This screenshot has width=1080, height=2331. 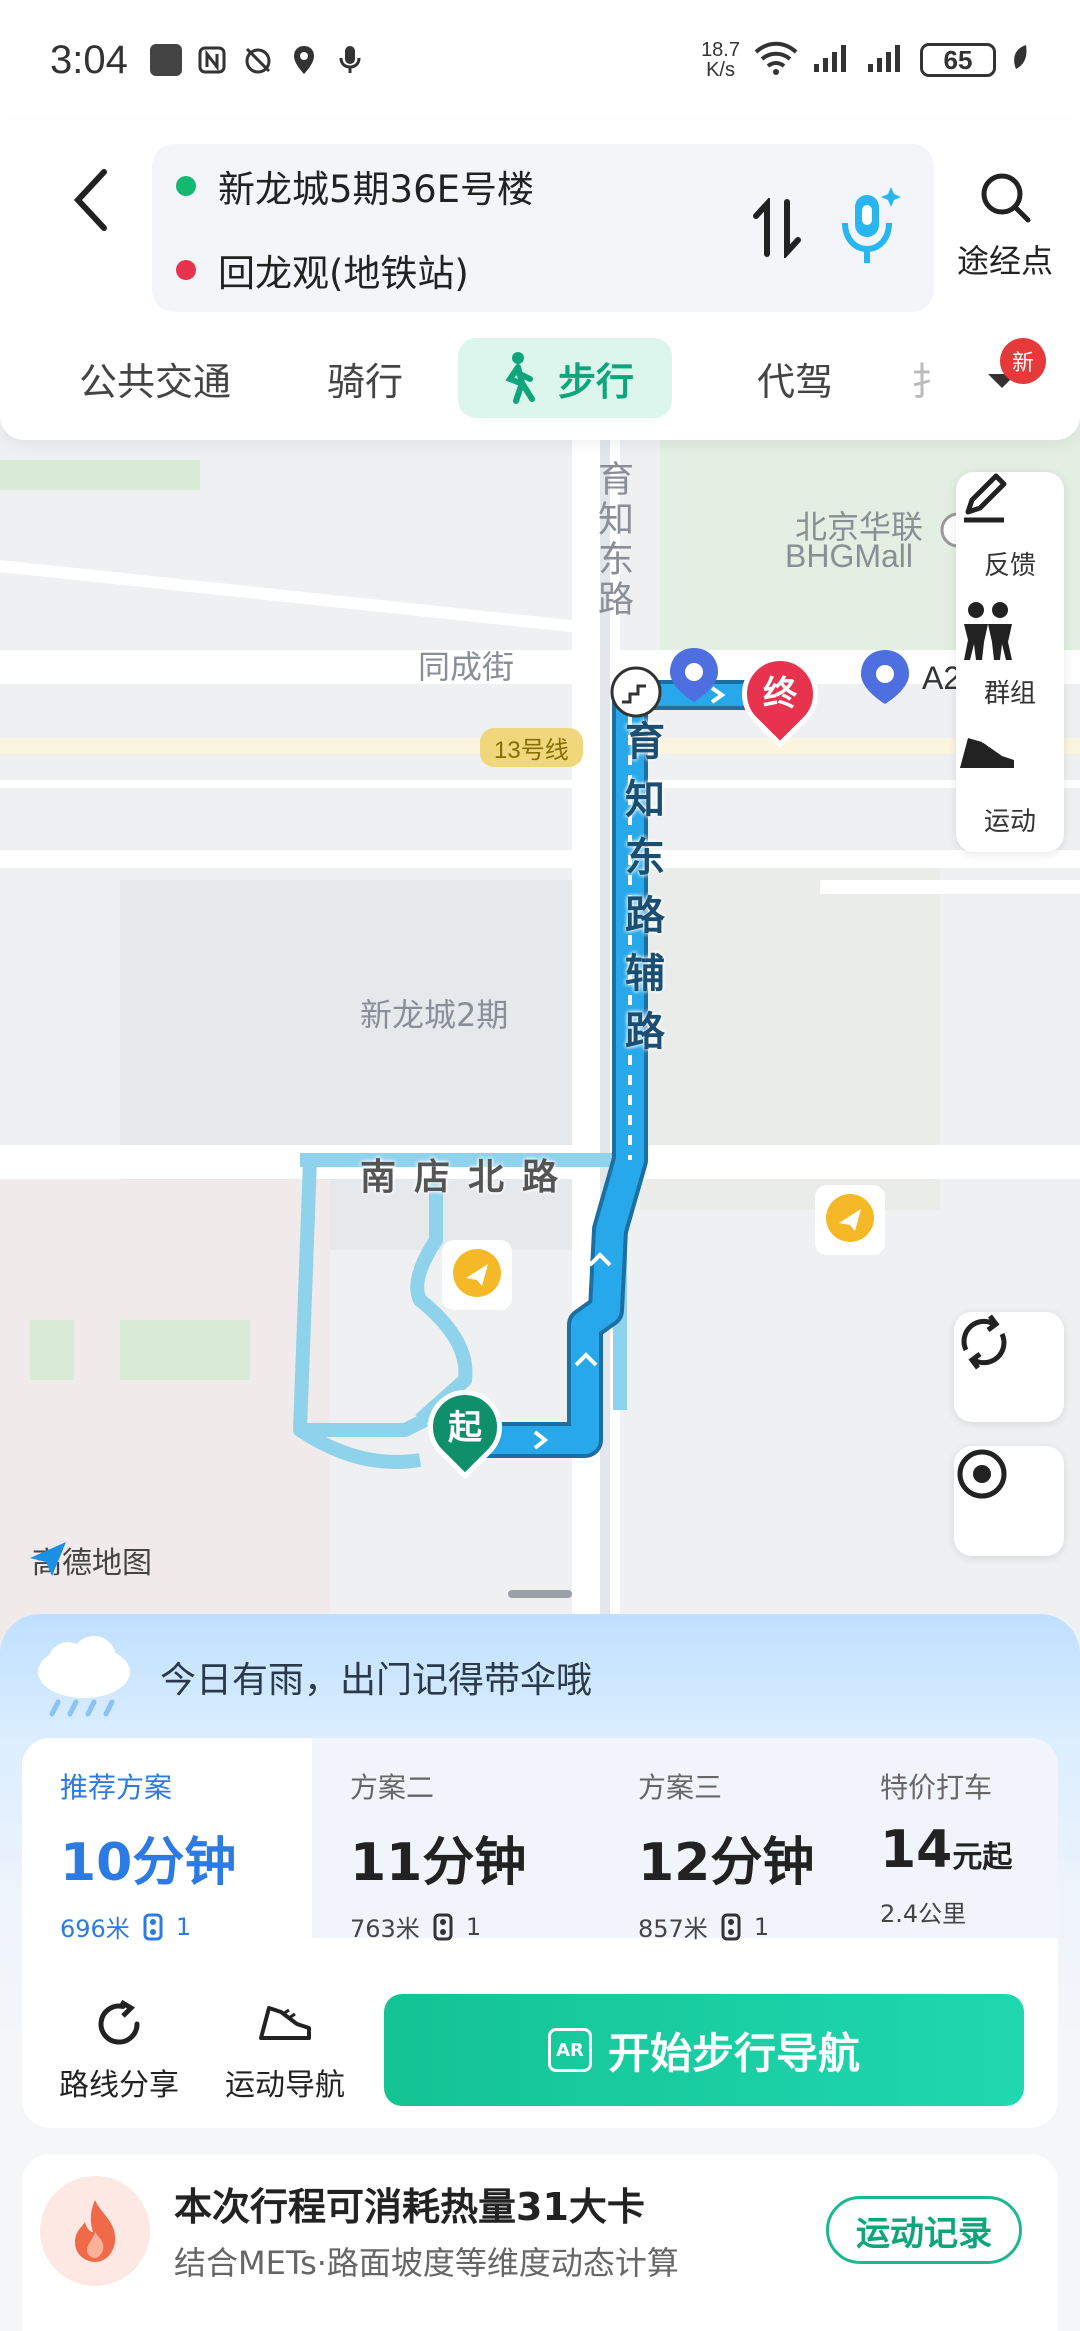 What do you see at coordinates (95, 1929) in the screenshot?
I see `plan-distance: 696米` at bounding box center [95, 1929].